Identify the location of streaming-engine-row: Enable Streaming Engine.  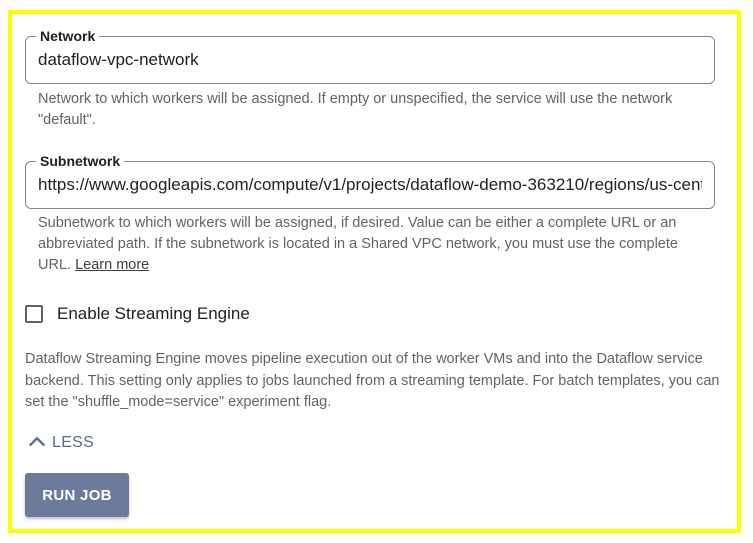
(137, 314).